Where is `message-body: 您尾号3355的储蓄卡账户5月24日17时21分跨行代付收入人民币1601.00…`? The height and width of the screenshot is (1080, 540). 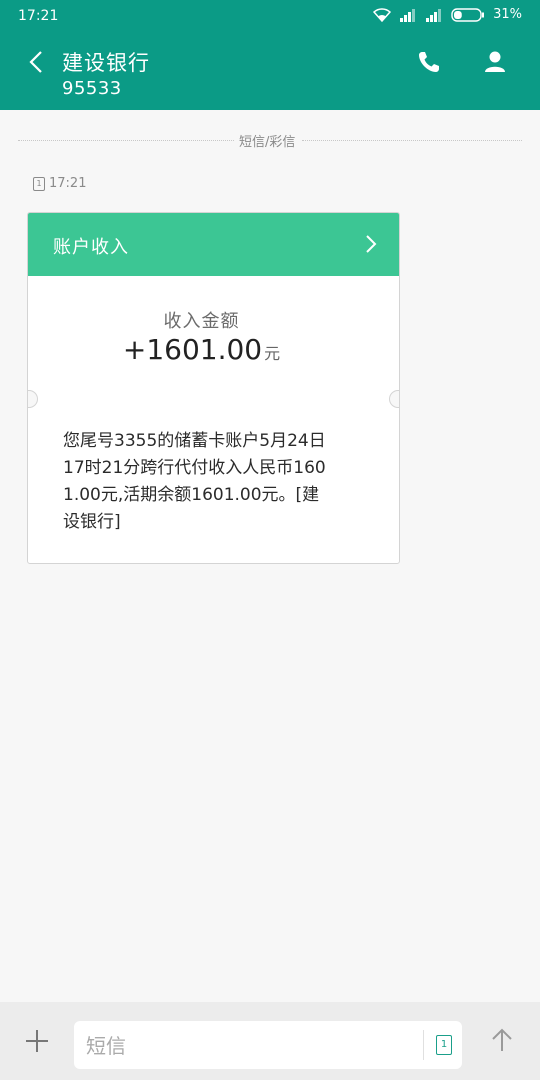
message-body: 您尾号3355的储蓄卡账户5月24日17时21分跨行代付收入人民币1601.00… is located at coordinates (194, 481).